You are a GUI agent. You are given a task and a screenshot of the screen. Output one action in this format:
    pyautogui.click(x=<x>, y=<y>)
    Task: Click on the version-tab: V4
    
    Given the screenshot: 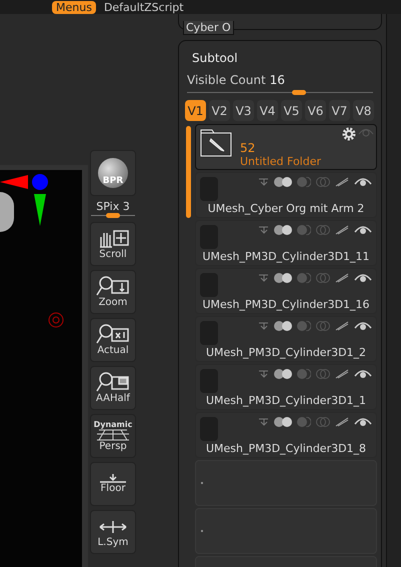 What is the action you would take?
    pyautogui.click(x=267, y=110)
    